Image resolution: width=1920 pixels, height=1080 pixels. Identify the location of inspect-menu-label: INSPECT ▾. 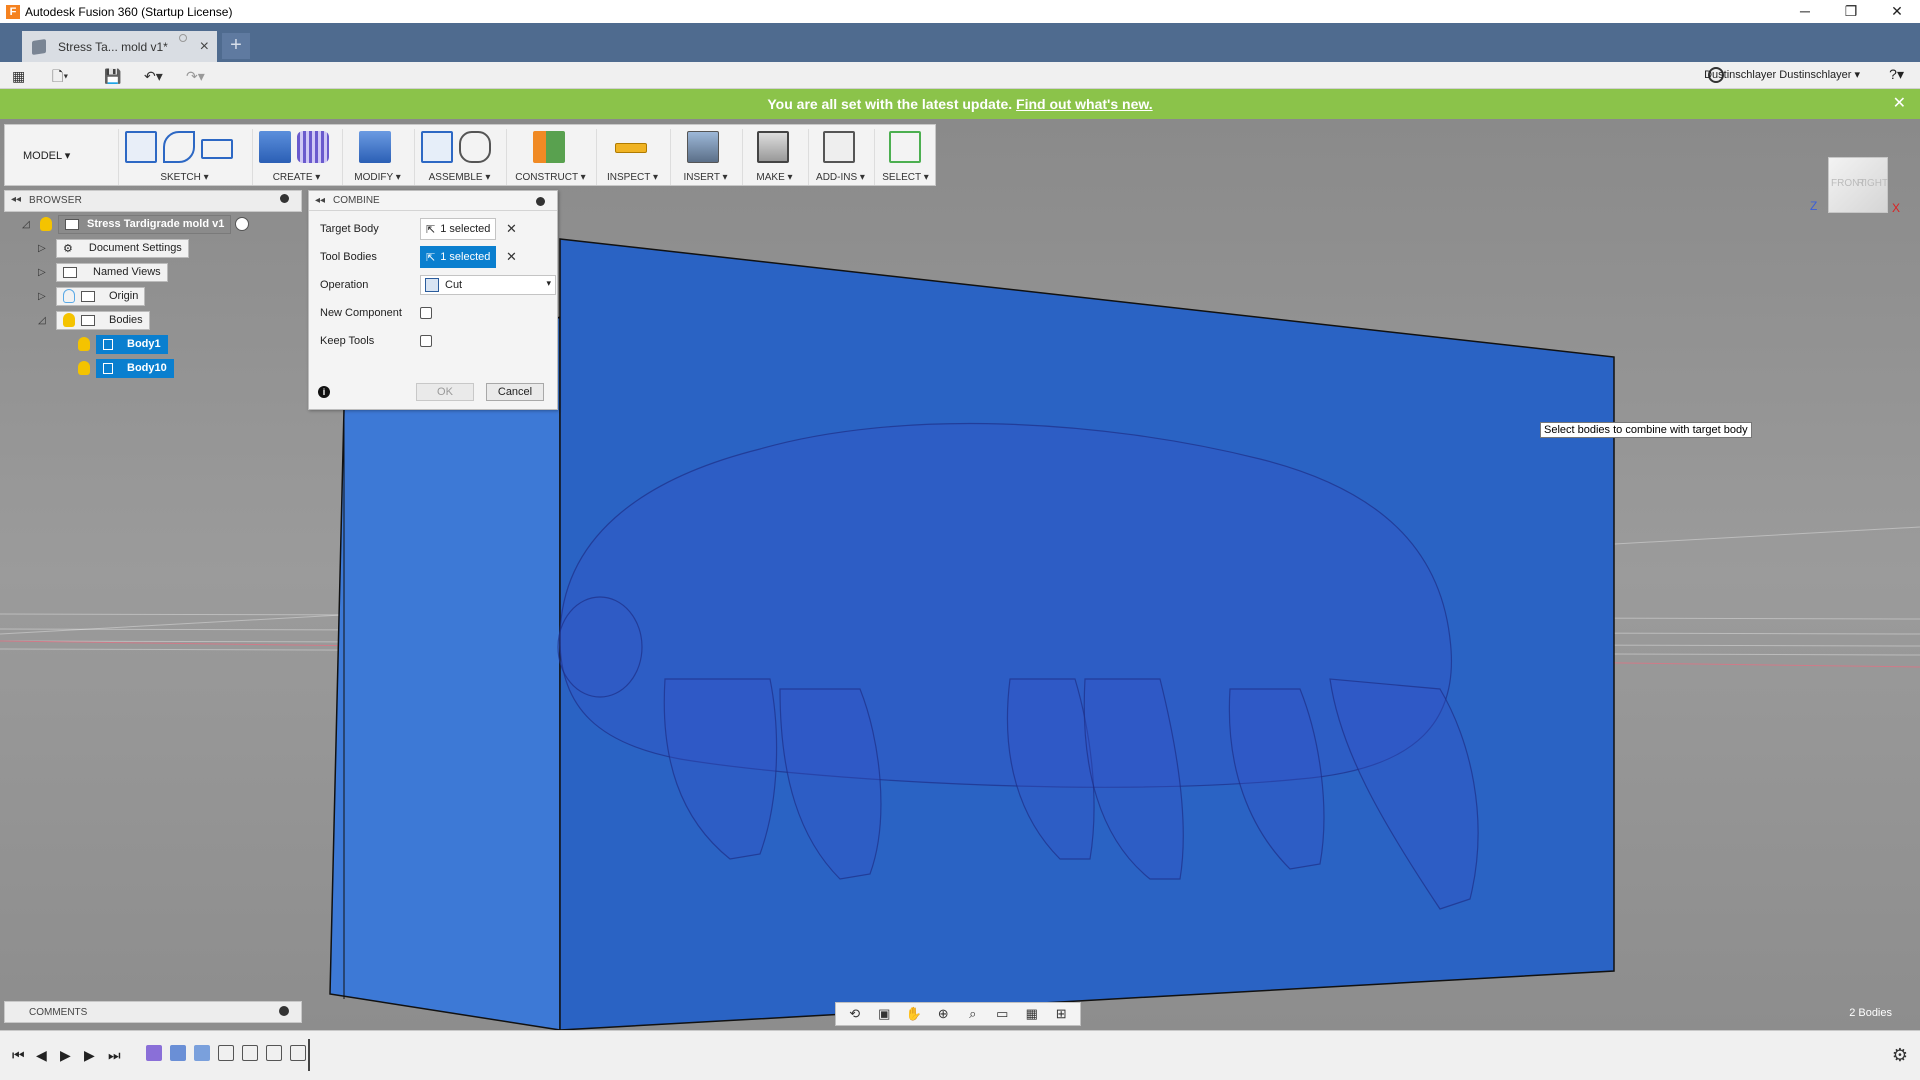
(632, 177).